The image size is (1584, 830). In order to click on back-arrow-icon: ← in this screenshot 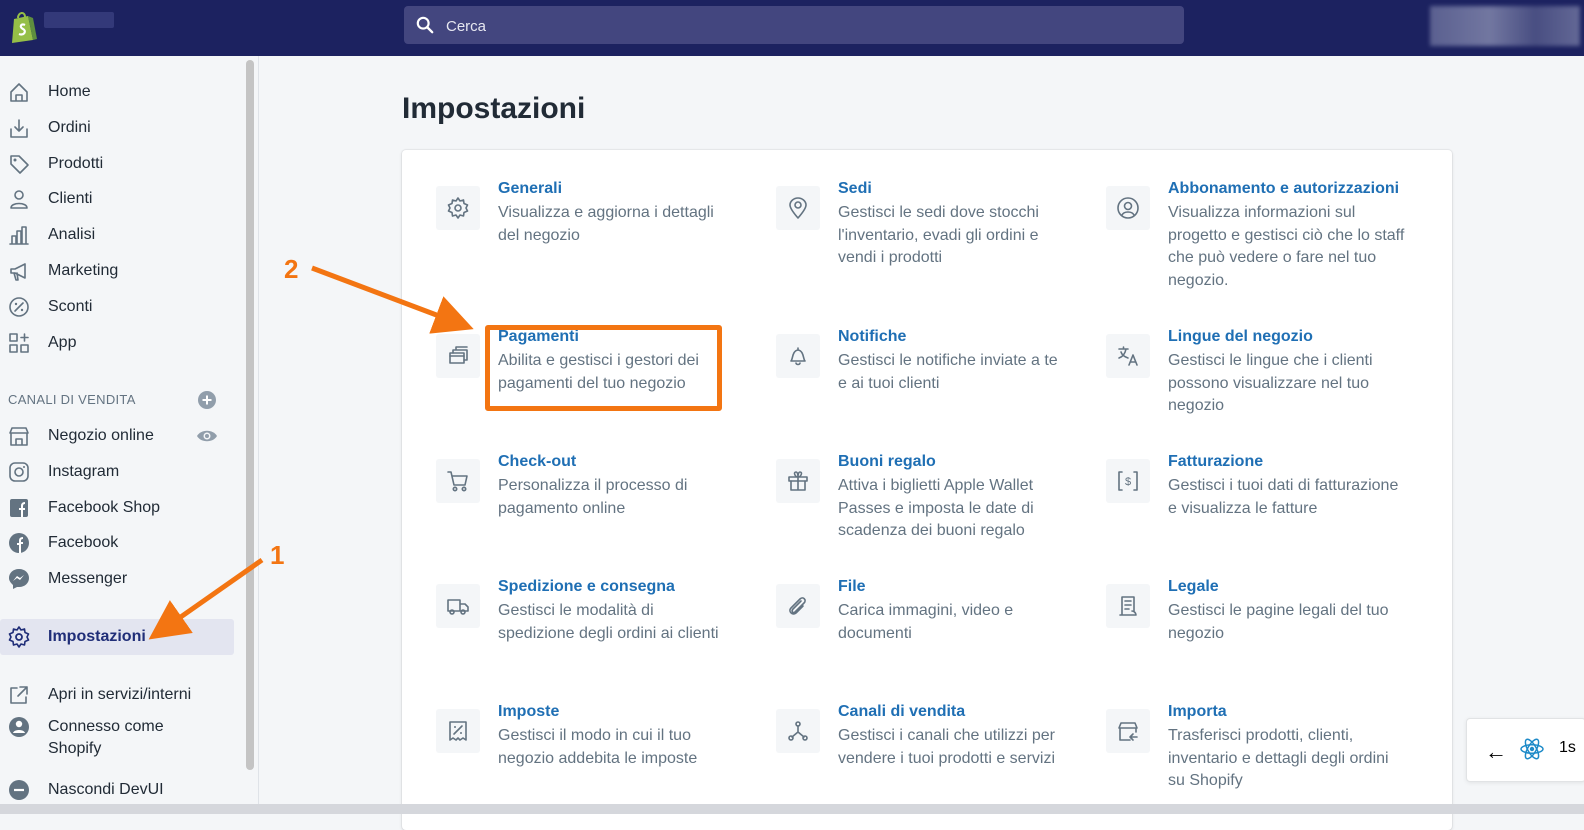, I will do `click(1496, 752)`.